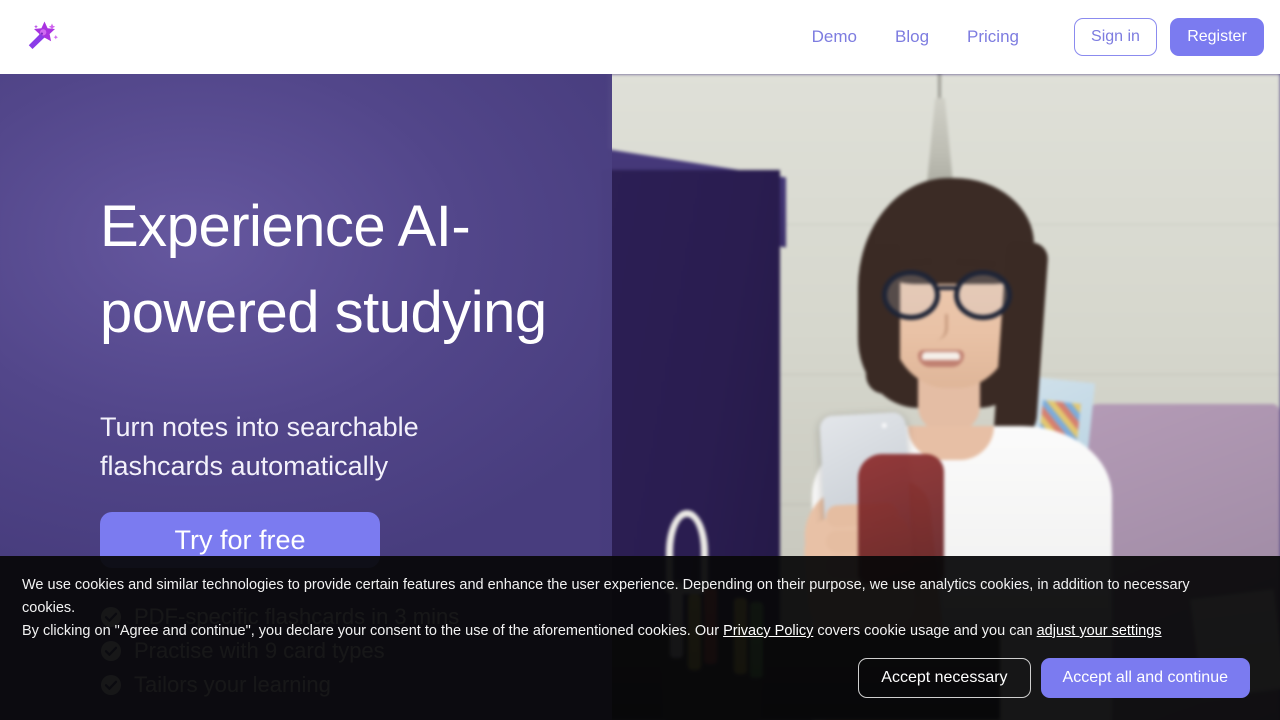 The height and width of the screenshot is (720, 1280). What do you see at coordinates (1217, 37) in the screenshot?
I see `register-button: Register` at bounding box center [1217, 37].